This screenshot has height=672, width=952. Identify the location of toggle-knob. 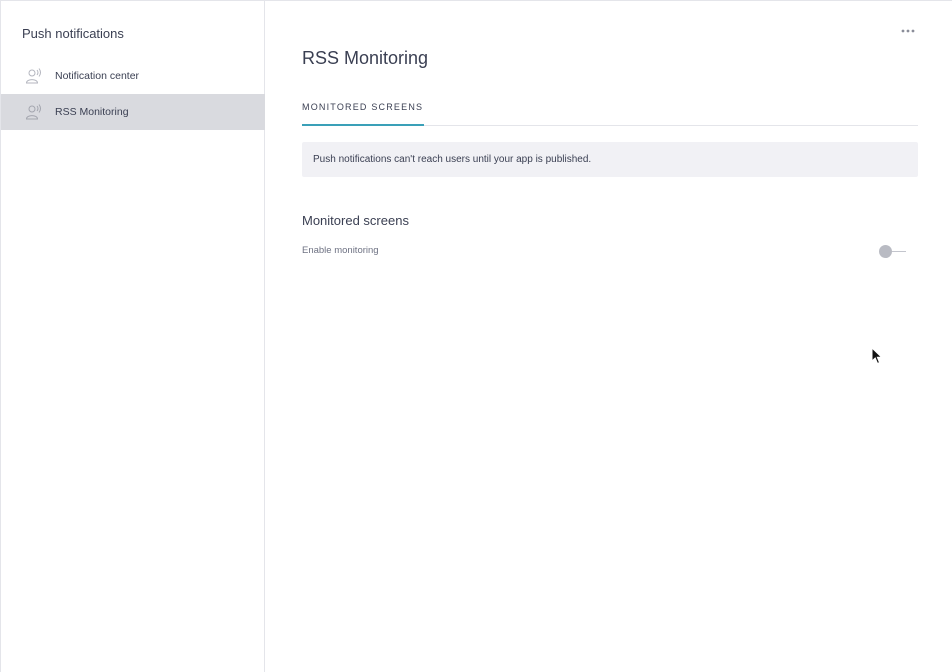
(885, 251).